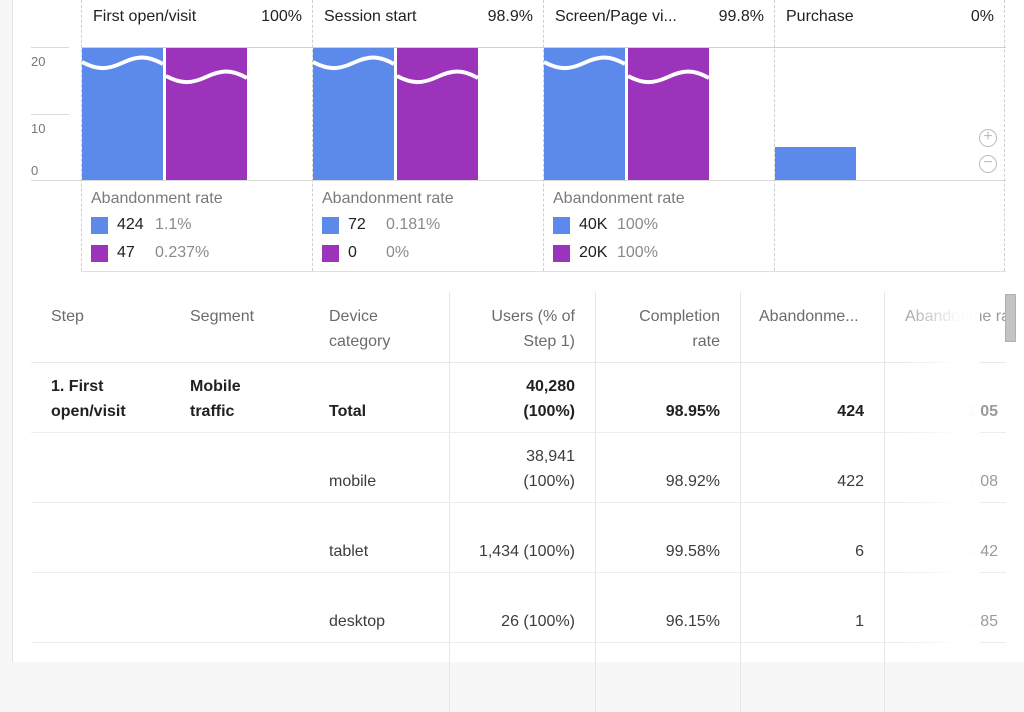  I want to click on step-name: First open/visit, so click(145, 16).